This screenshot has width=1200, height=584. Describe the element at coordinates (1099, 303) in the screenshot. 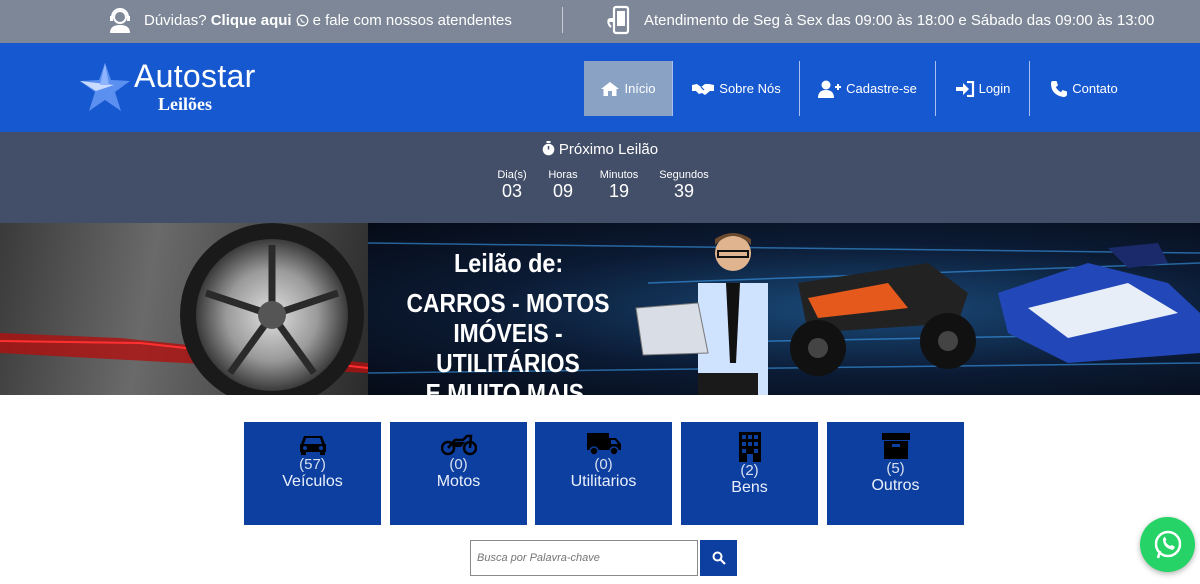

I see `jetski-illustration` at that location.